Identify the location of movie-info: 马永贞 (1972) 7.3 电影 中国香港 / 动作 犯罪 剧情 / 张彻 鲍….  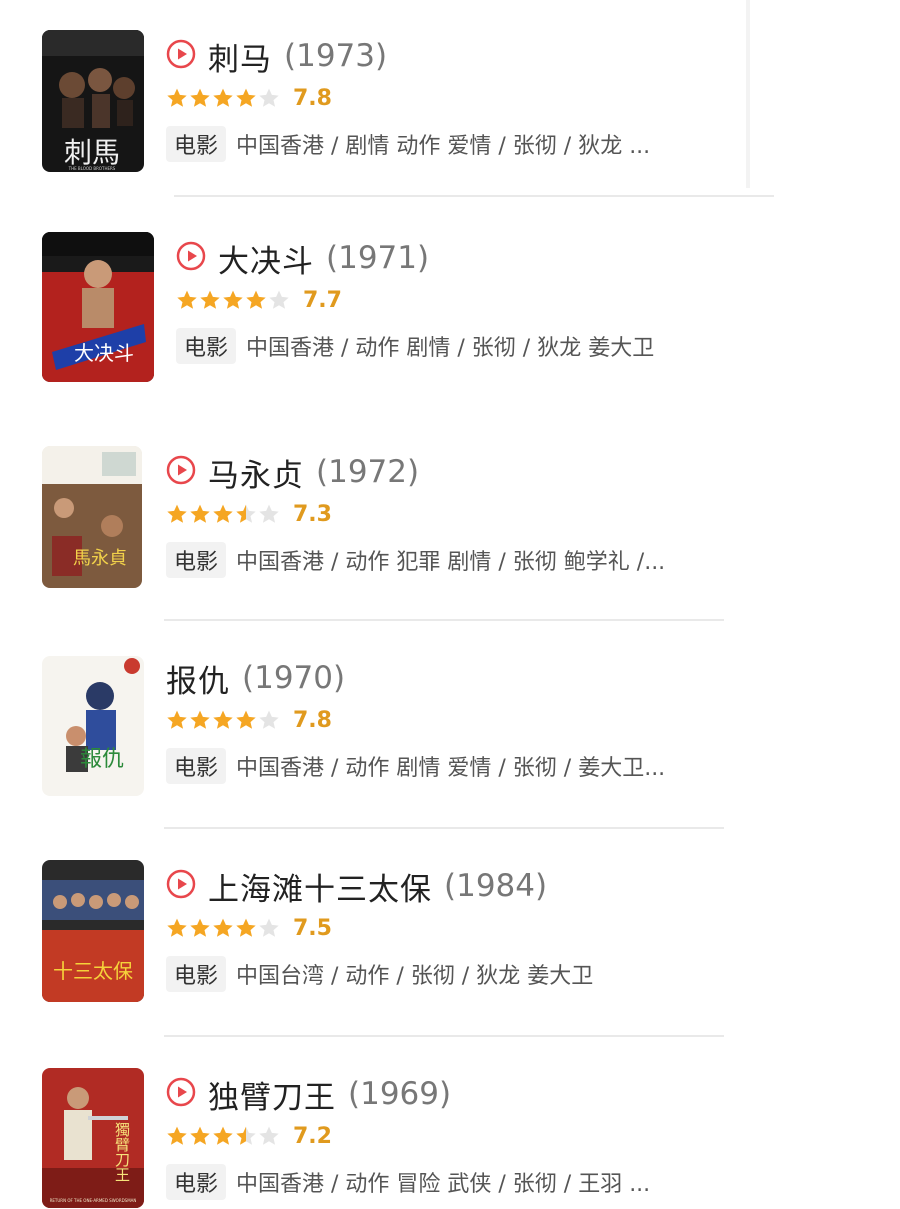
(415, 514).